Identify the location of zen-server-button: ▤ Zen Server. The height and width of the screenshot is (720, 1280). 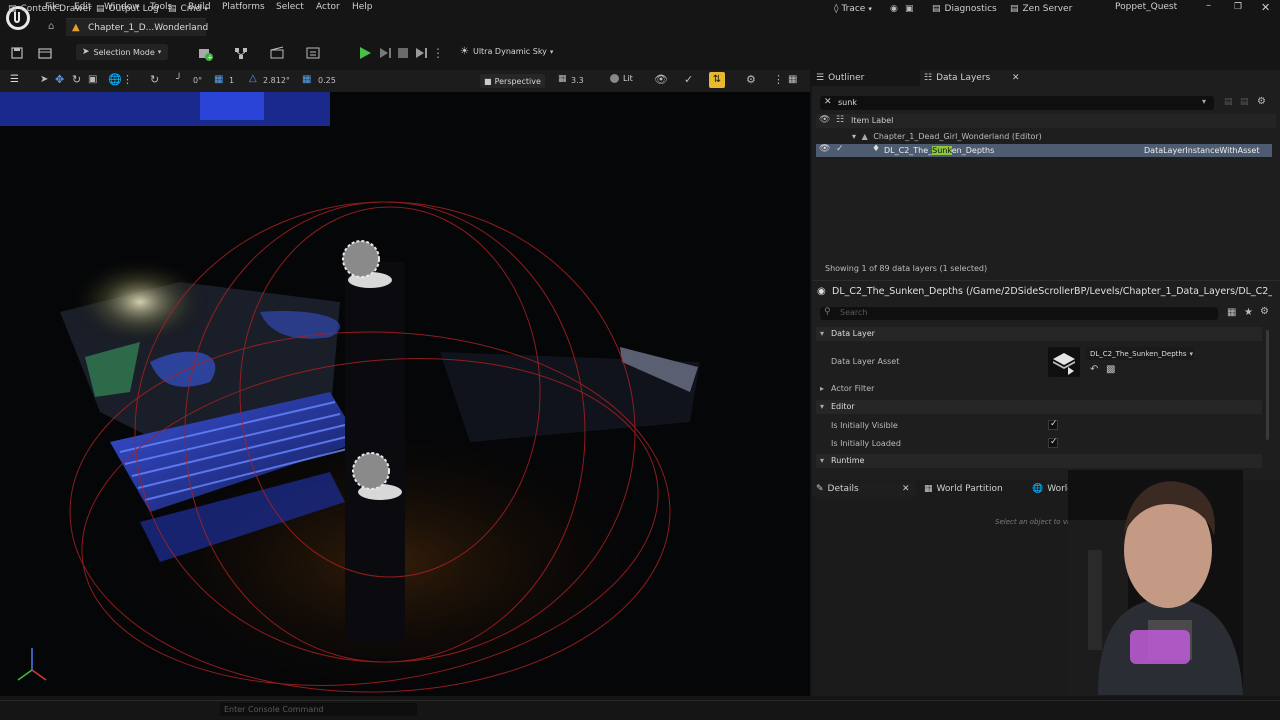
(1041, 9).